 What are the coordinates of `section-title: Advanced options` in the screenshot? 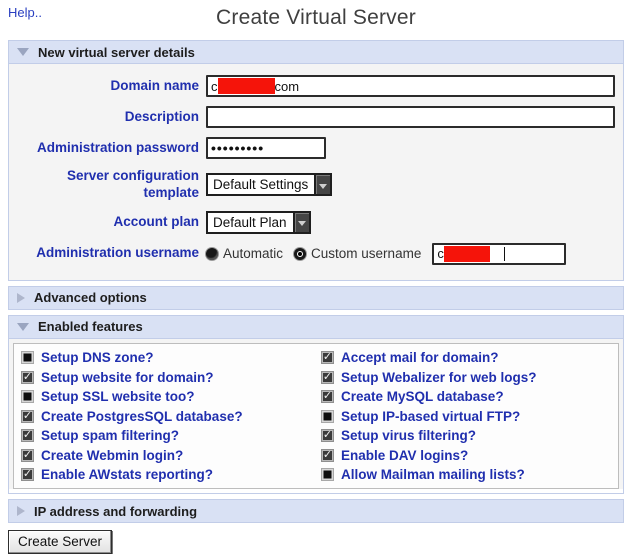 It's located at (90, 298).